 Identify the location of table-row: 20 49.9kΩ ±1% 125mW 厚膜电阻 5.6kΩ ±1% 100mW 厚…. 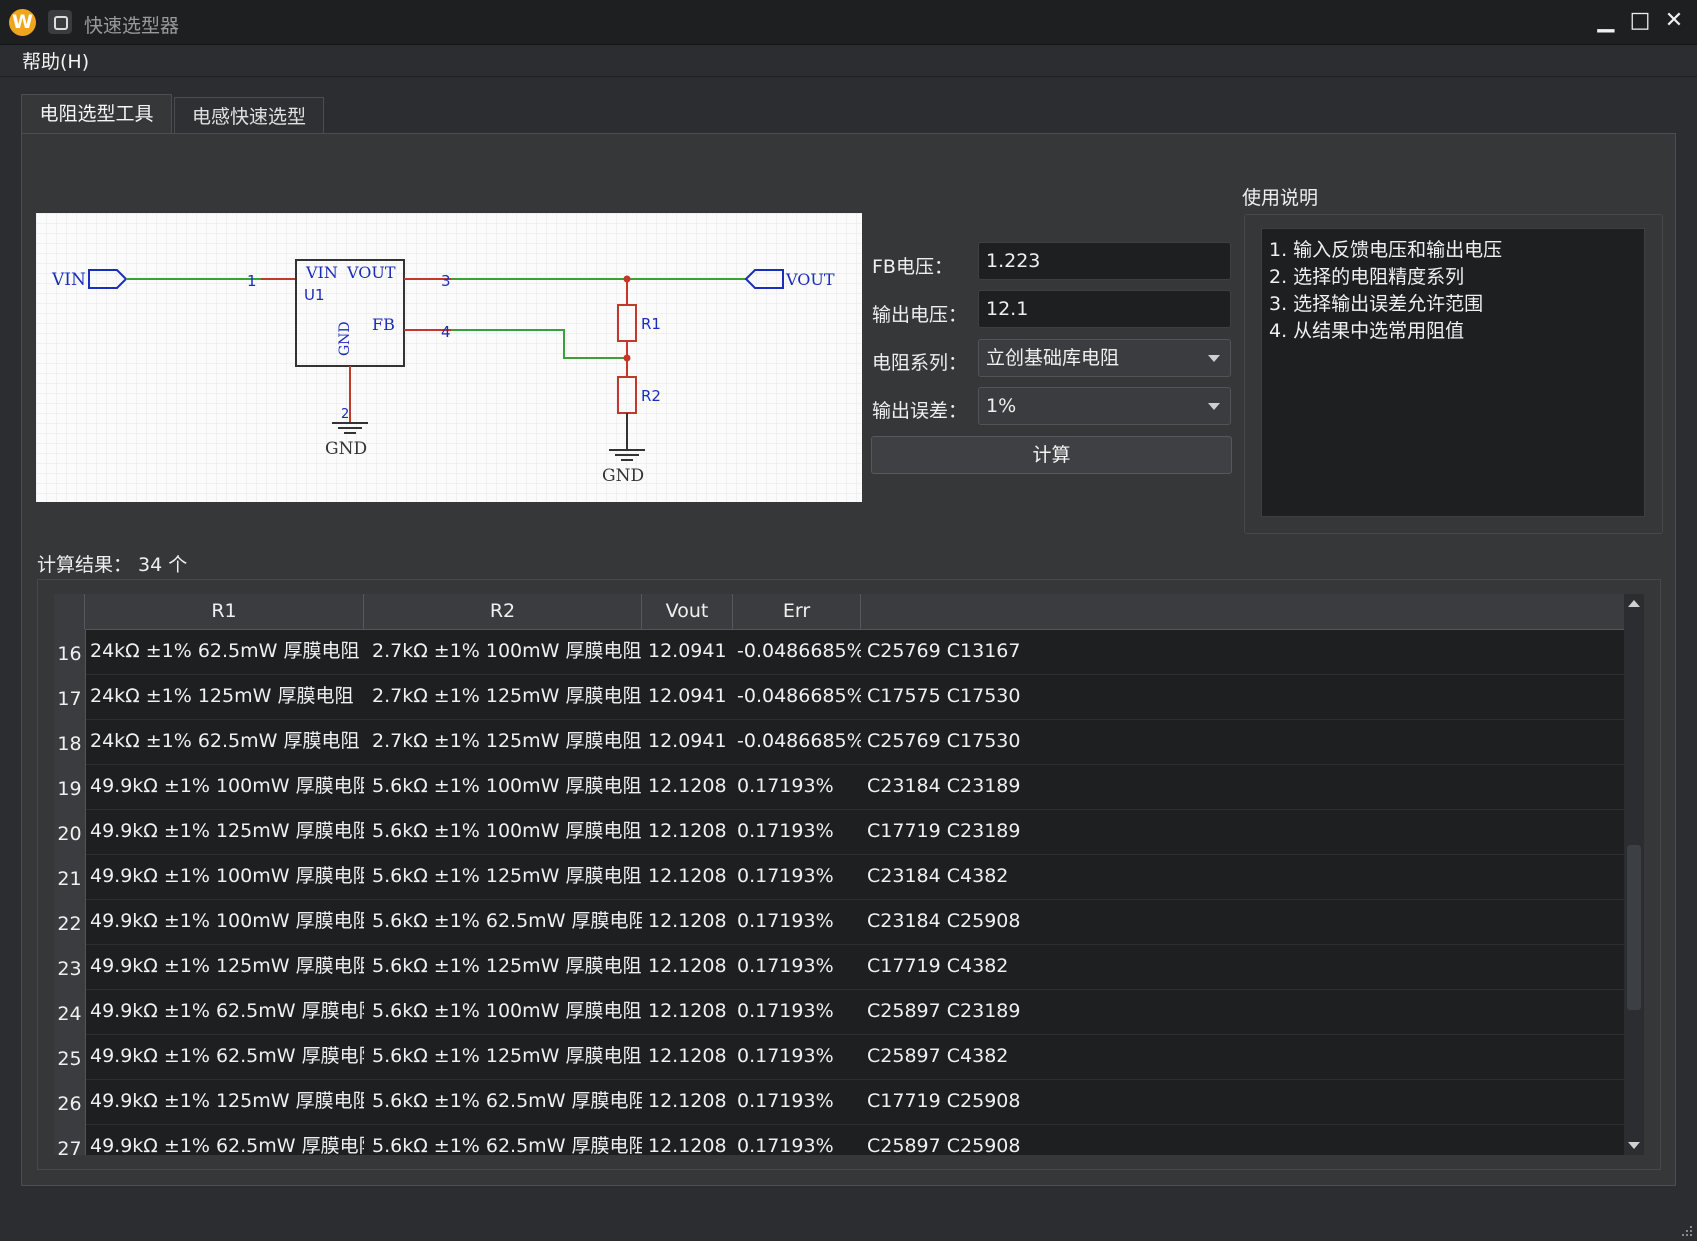
(839, 832).